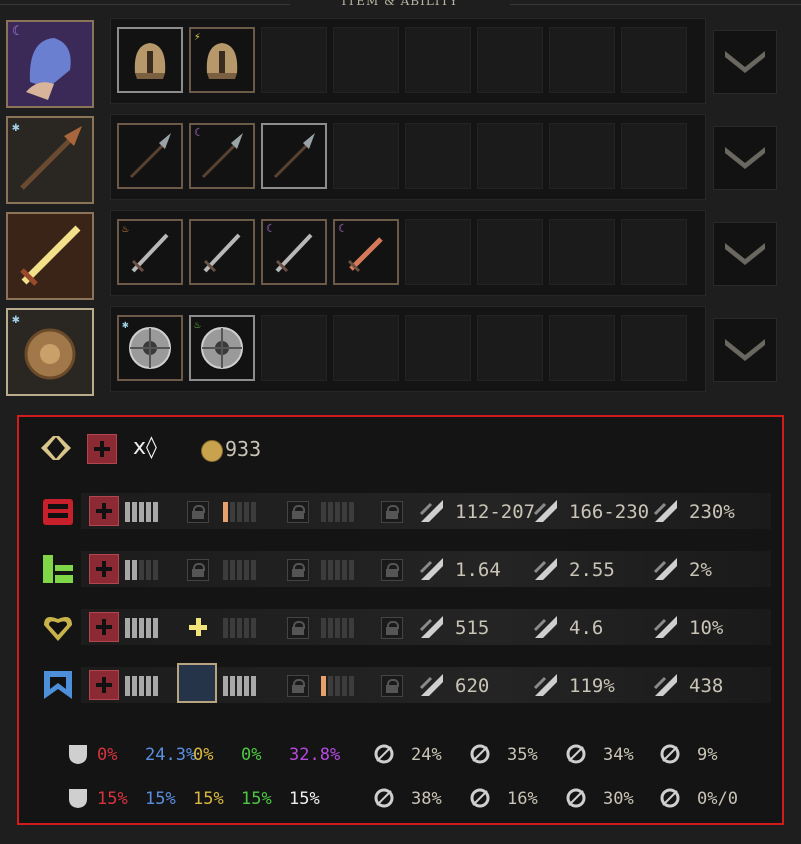 This screenshot has height=844, width=801. I want to click on vitality-add-button, so click(104, 627).